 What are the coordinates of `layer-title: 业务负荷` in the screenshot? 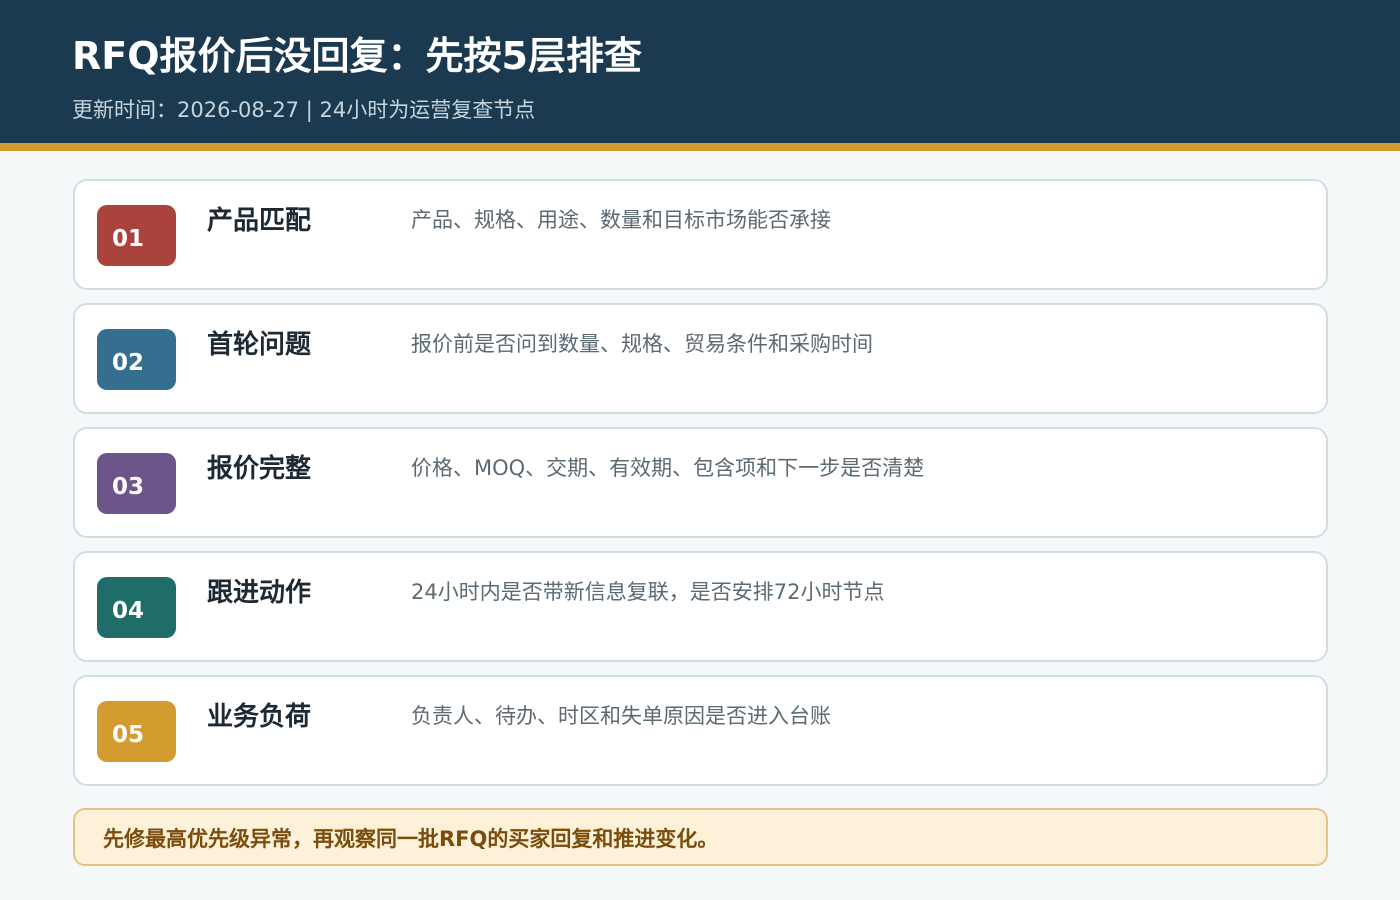 It's located at (259, 717).